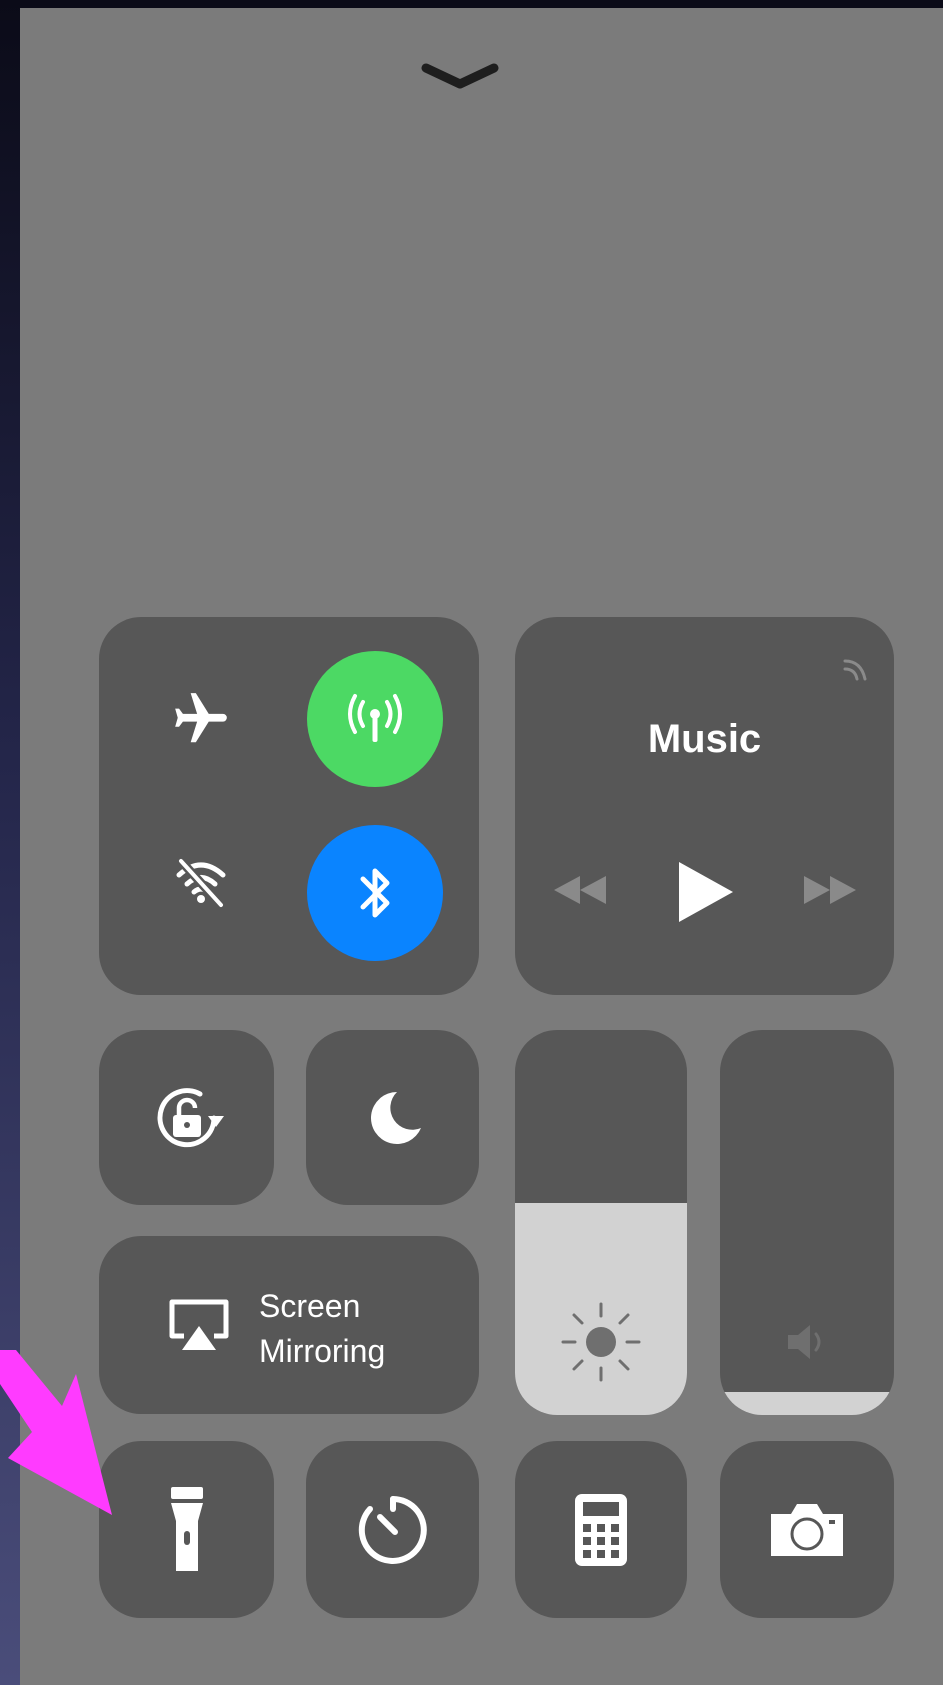 The width and height of the screenshot is (943, 1685). What do you see at coordinates (807, 1222) in the screenshot?
I see `volume-slider` at bounding box center [807, 1222].